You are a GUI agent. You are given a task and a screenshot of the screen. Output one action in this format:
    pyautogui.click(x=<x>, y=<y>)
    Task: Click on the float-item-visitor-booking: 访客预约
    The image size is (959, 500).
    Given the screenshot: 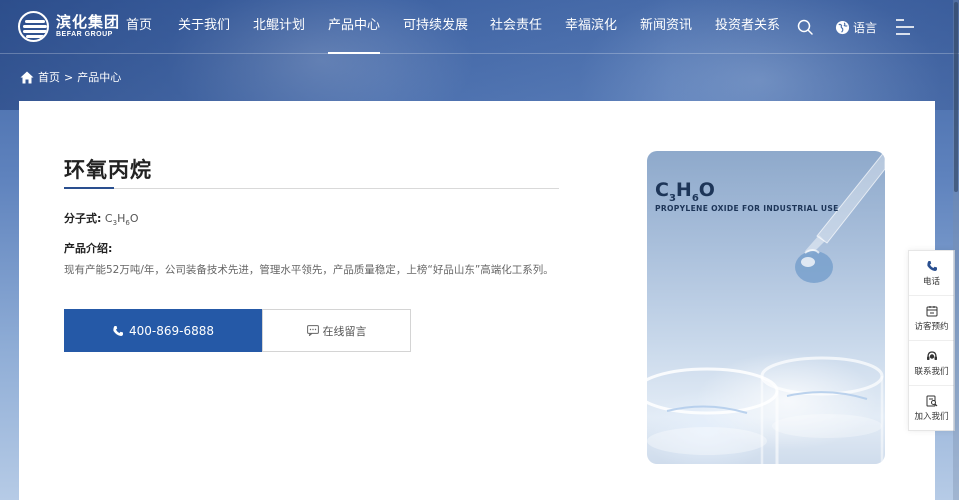 What is the action you would take?
    pyautogui.click(x=931, y=318)
    